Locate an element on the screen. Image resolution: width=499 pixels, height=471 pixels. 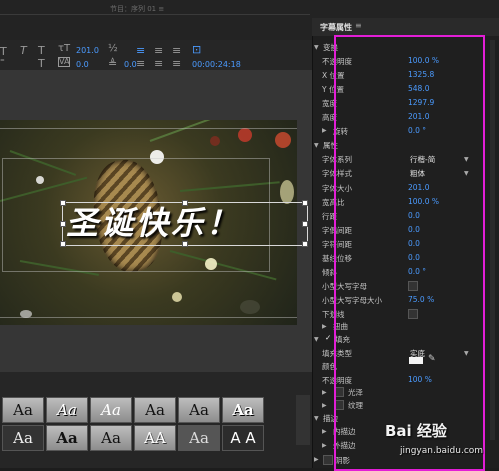
watermark-logo: Bai 经验 is located at coordinates (416, 431).